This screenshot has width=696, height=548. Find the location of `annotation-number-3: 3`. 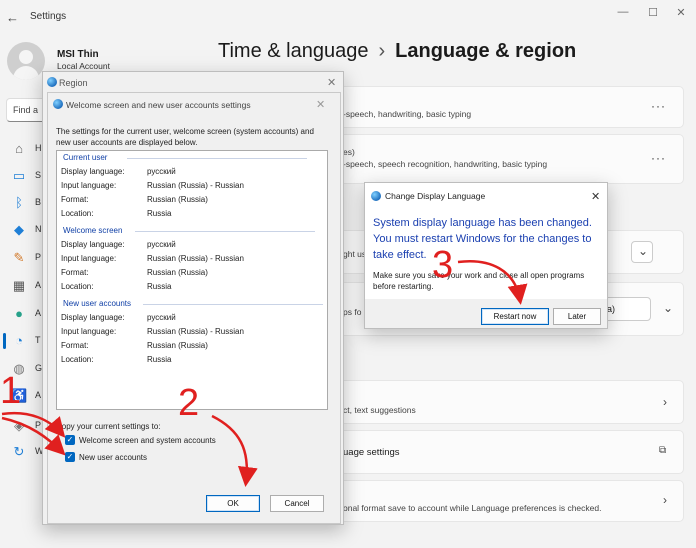

annotation-number-3: 3 is located at coordinates (443, 265).